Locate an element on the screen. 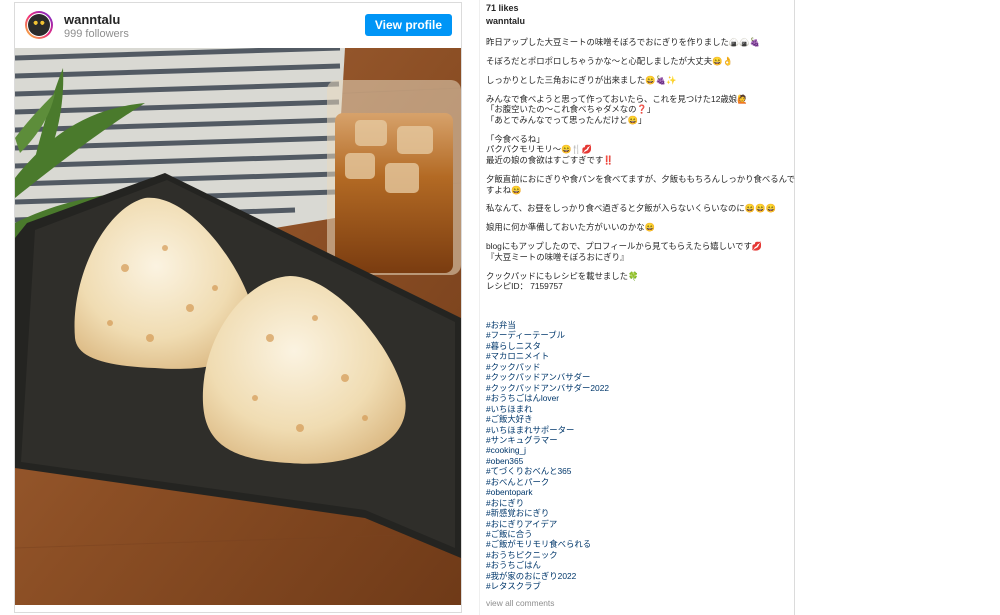 The image size is (1000, 615). avatar is located at coordinates (39, 25).